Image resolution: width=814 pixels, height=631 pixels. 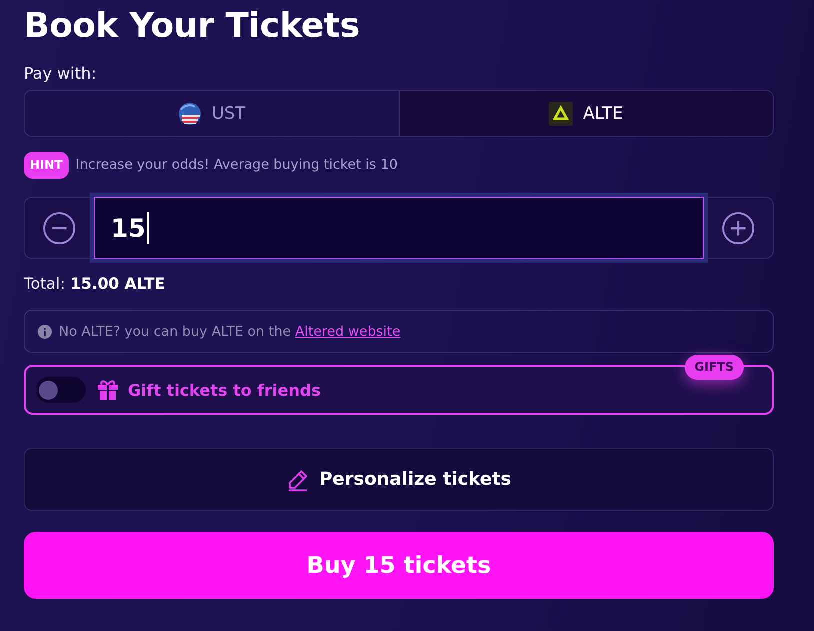 What do you see at coordinates (298, 480) in the screenshot?
I see `pencil-icon` at bounding box center [298, 480].